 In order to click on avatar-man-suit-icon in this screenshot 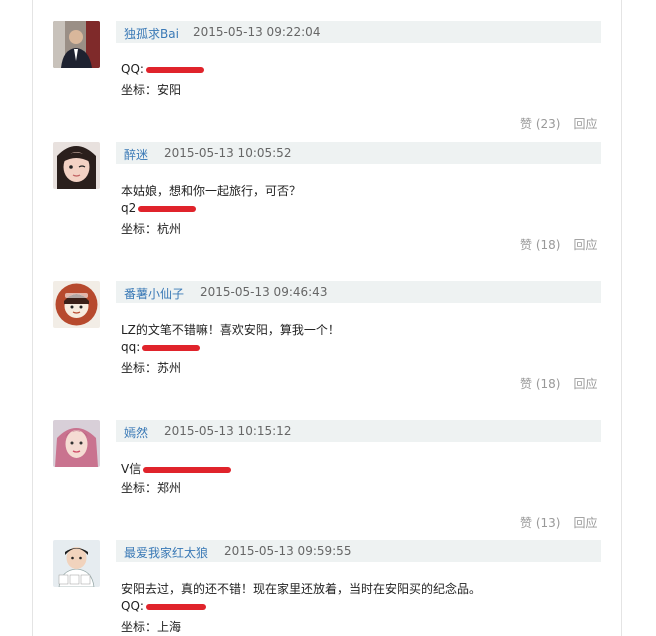, I will do `click(76, 44)`.